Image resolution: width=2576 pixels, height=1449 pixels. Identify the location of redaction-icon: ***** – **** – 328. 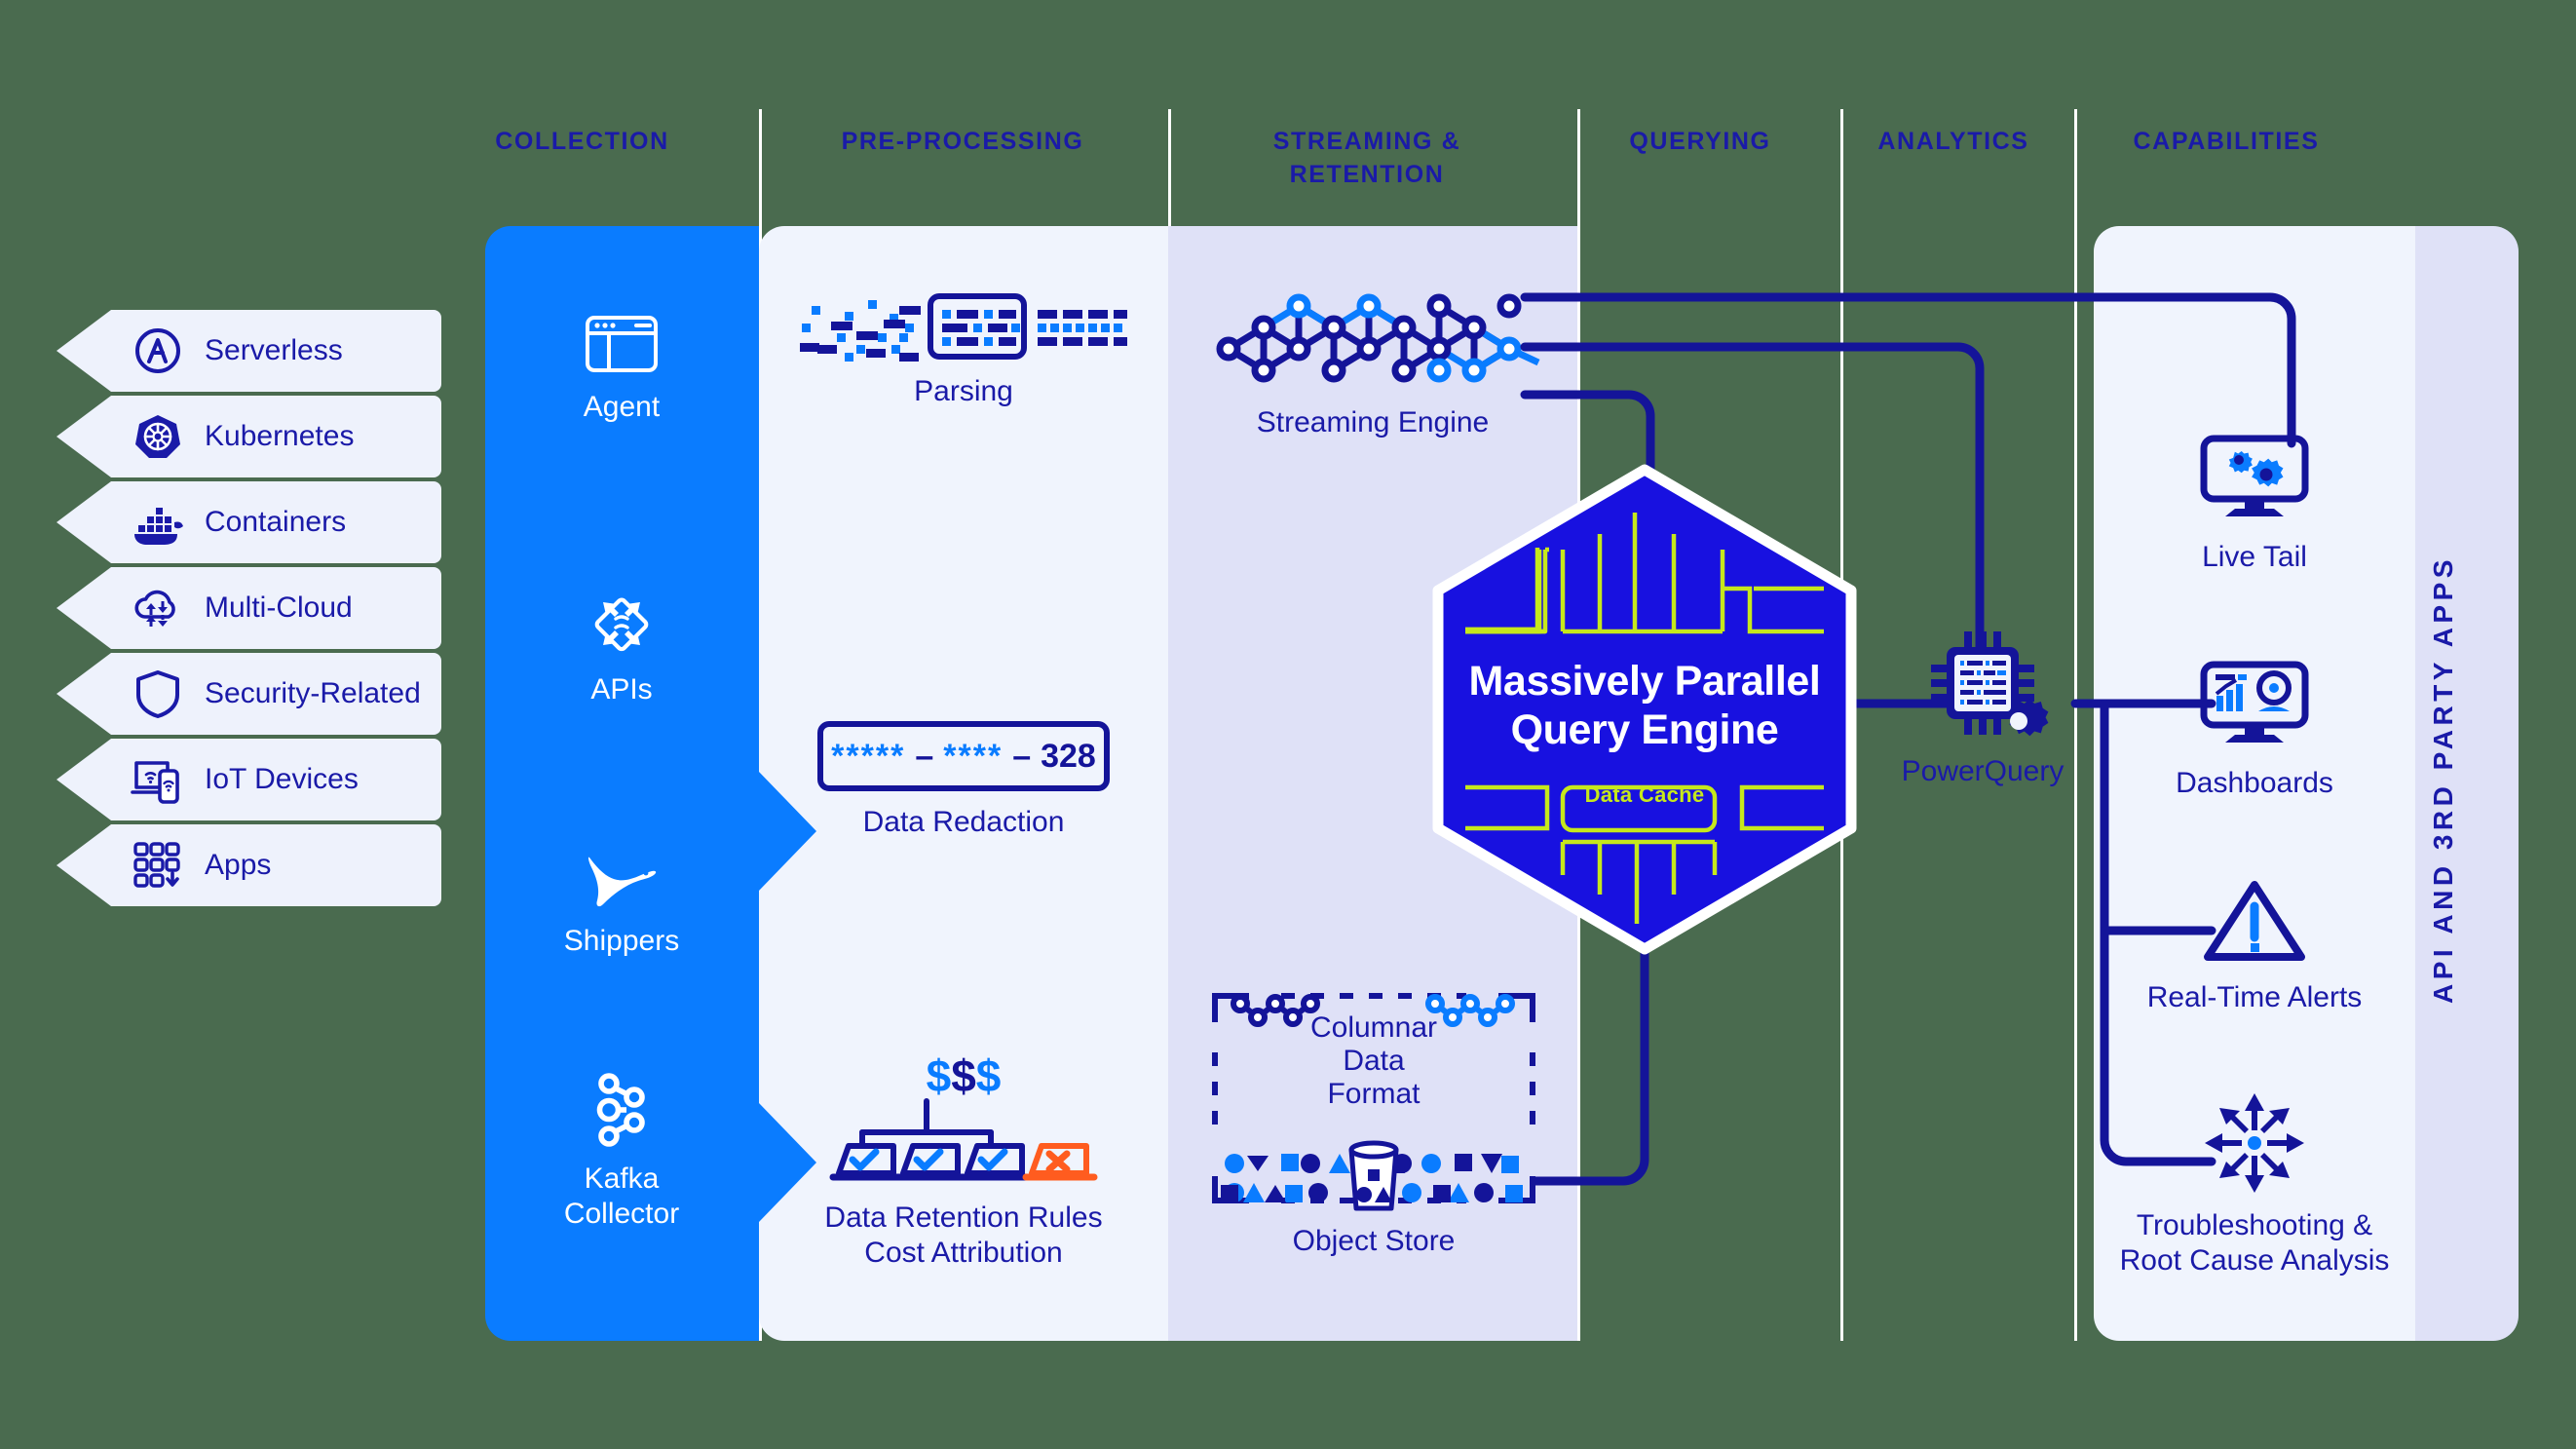
(963, 756).